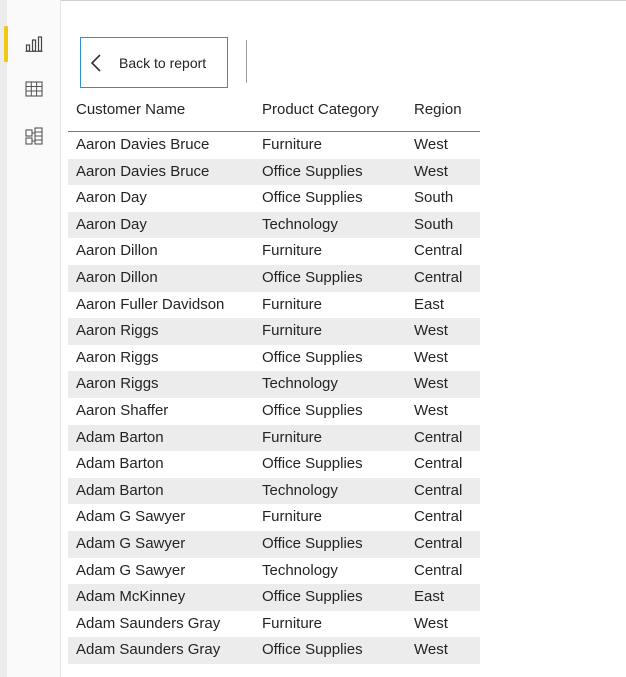 The image size is (626, 677). I want to click on window-edge, so click(3, 338).